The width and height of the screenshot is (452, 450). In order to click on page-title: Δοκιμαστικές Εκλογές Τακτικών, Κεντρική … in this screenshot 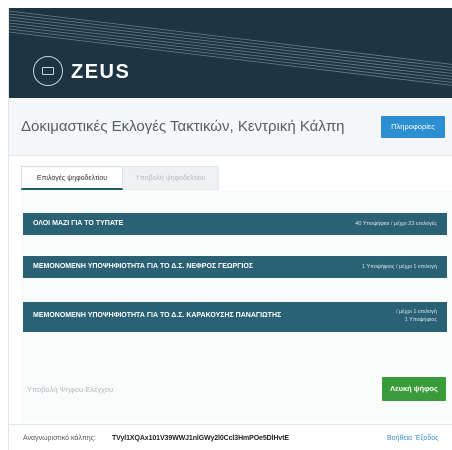, I will do `click(183, 126)`.